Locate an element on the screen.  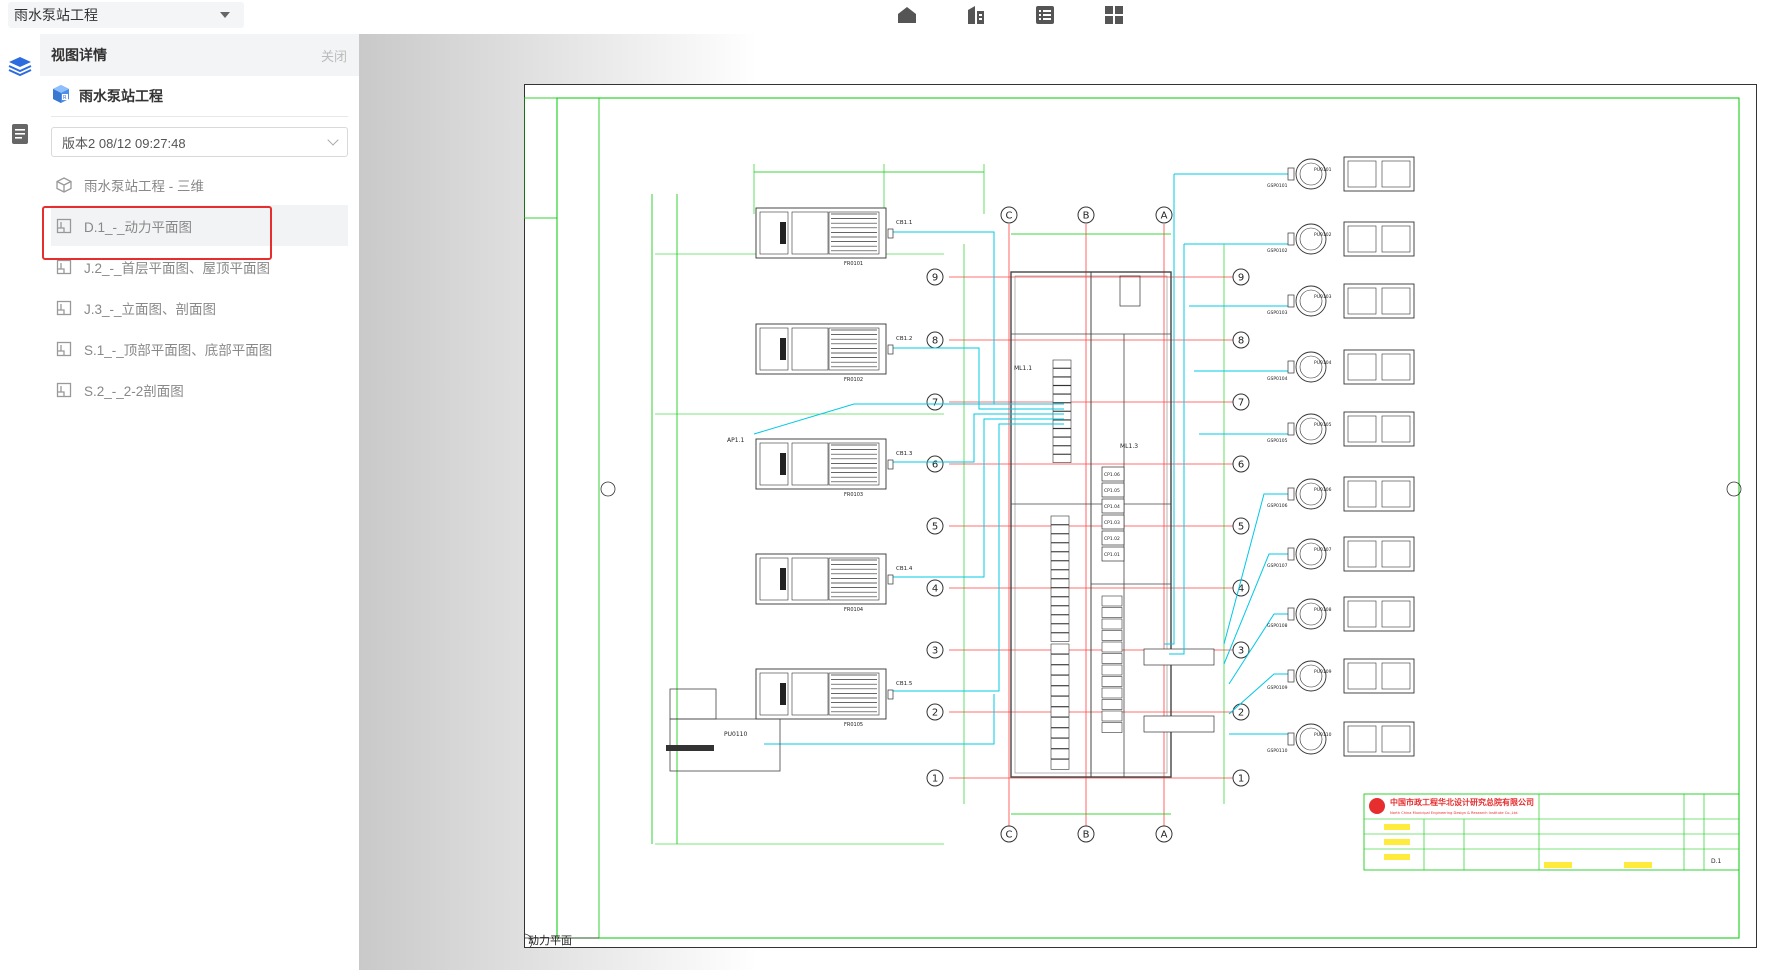
pump-tag: PU0104 is located at coordinates (1323, 363).